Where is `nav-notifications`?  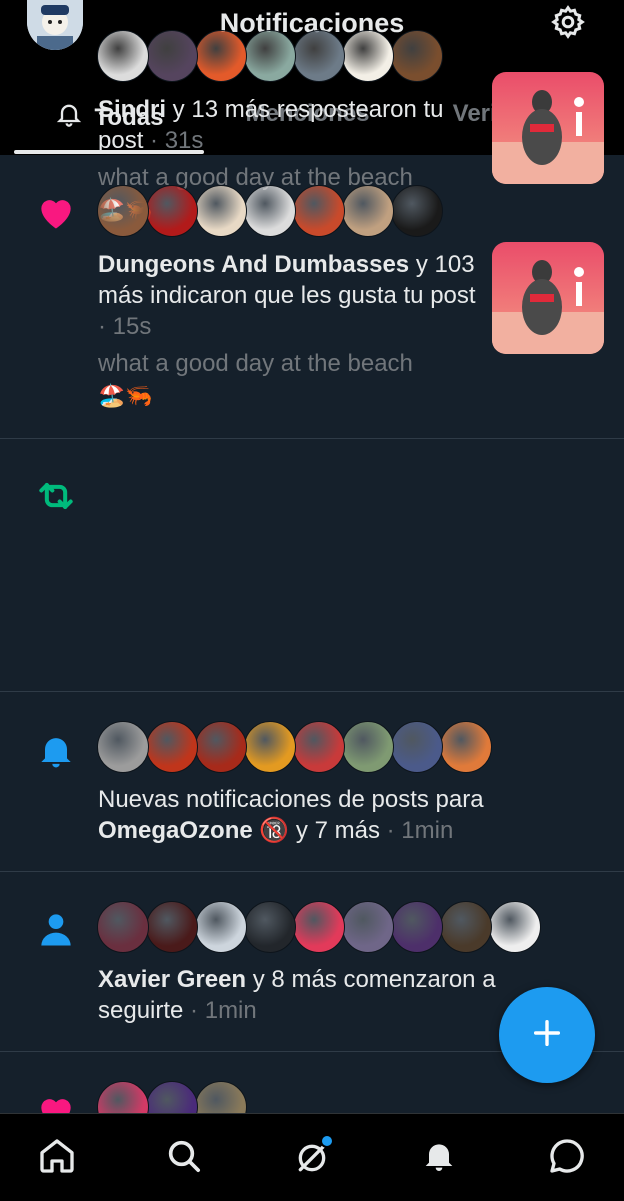 nav-notifications is located at coordinates (439, 1158).